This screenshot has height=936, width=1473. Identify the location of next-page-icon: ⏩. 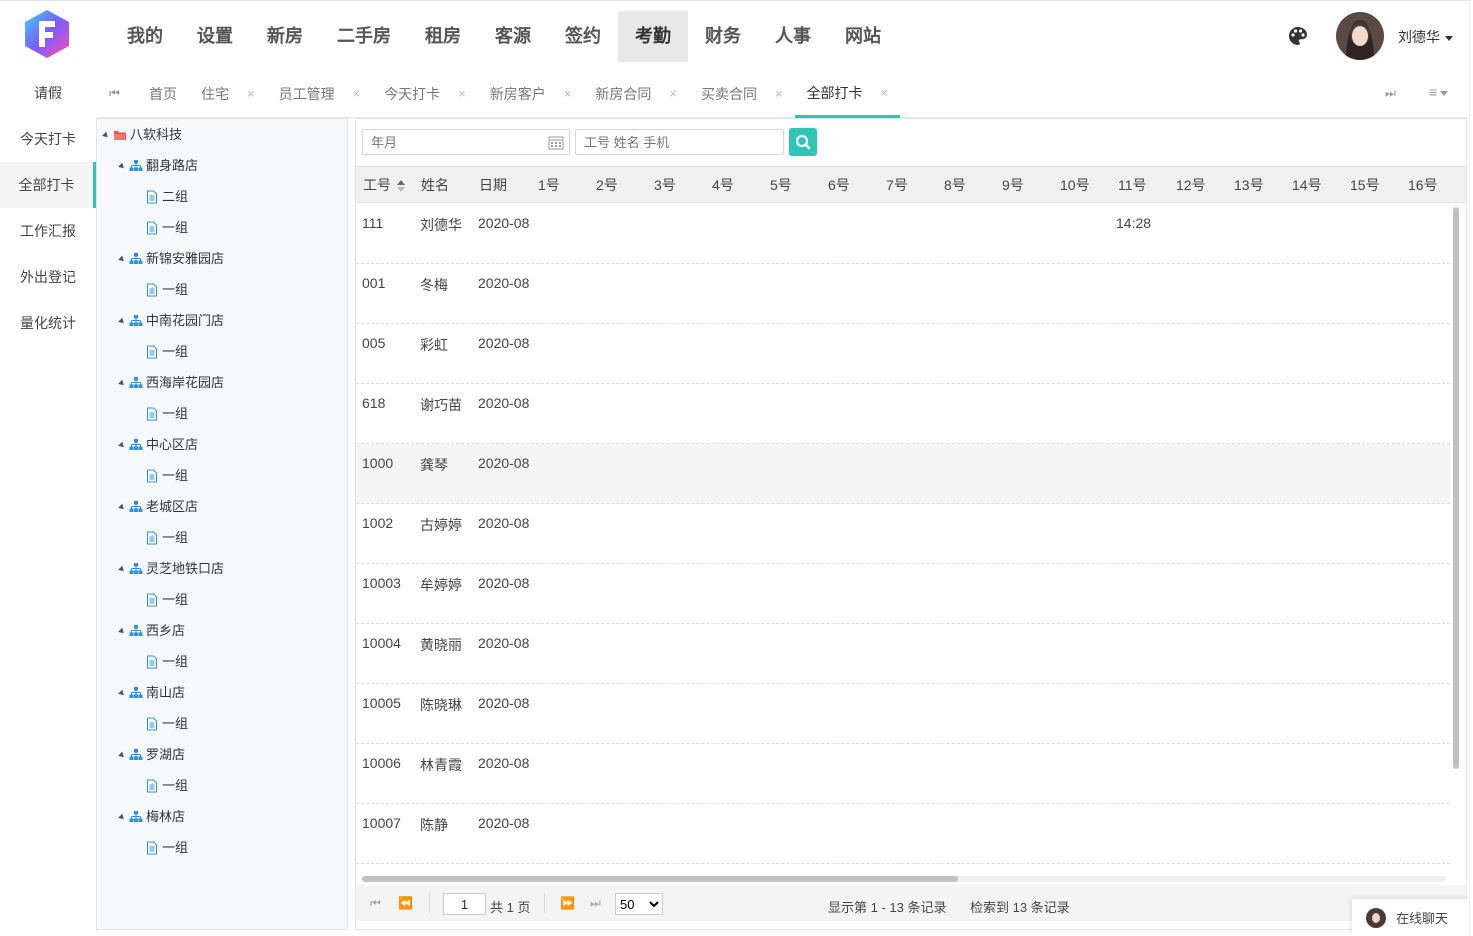
(567, 903).